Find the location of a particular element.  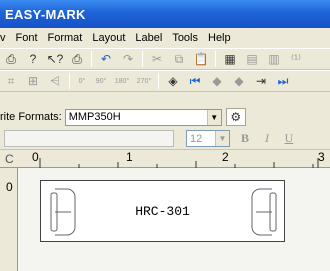

align-icon: ⩤ is located at coordinates (55, 81).